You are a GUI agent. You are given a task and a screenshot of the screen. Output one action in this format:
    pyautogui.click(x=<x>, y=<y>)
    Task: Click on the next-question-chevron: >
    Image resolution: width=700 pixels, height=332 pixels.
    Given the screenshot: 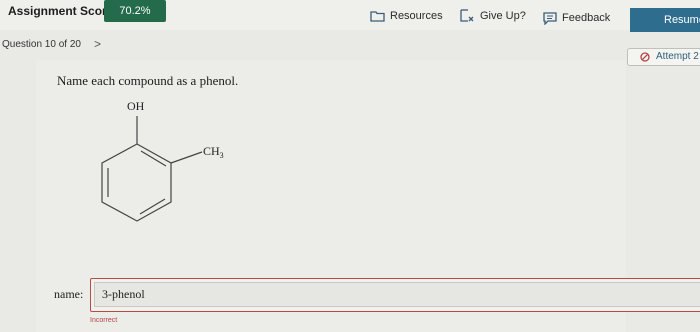 What is the action you would take?
    pyautogui.click(x=97, y=44)
    